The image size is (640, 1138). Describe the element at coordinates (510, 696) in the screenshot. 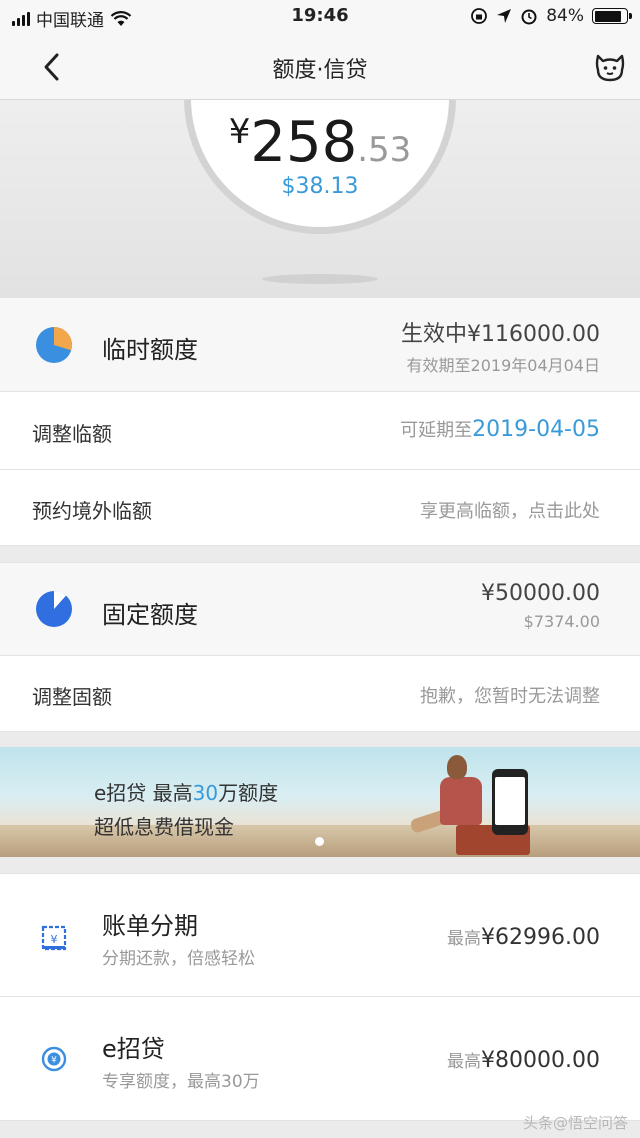

I see `adjust-fixed-limit-hint: 抱歉，您暂时无法调整` at that location.